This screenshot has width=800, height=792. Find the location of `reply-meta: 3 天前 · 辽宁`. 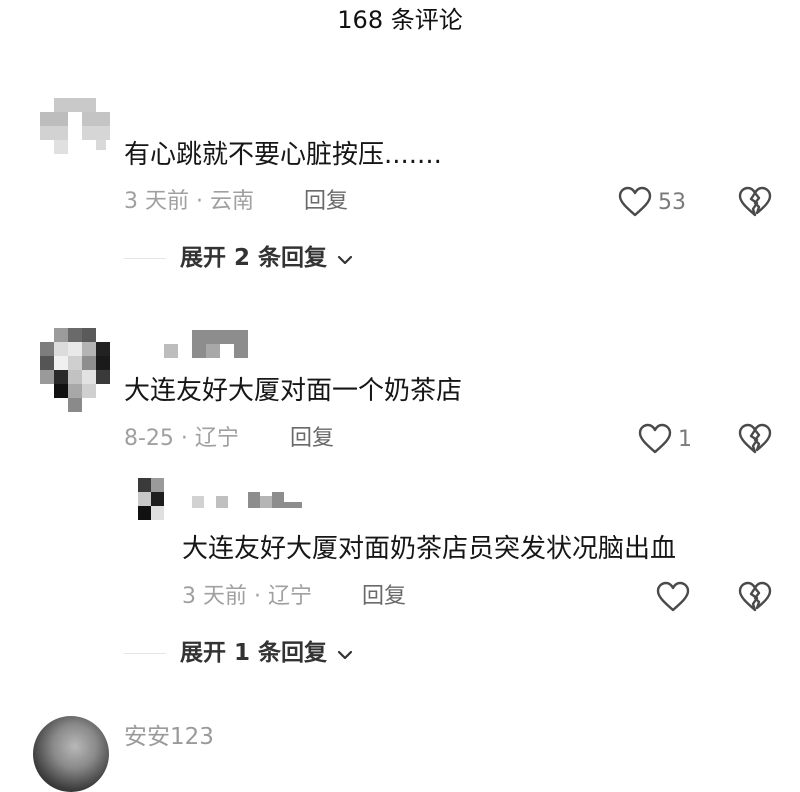

reply-meta: 3 天前 · 辽宁 is located at coordinates (247, 596).